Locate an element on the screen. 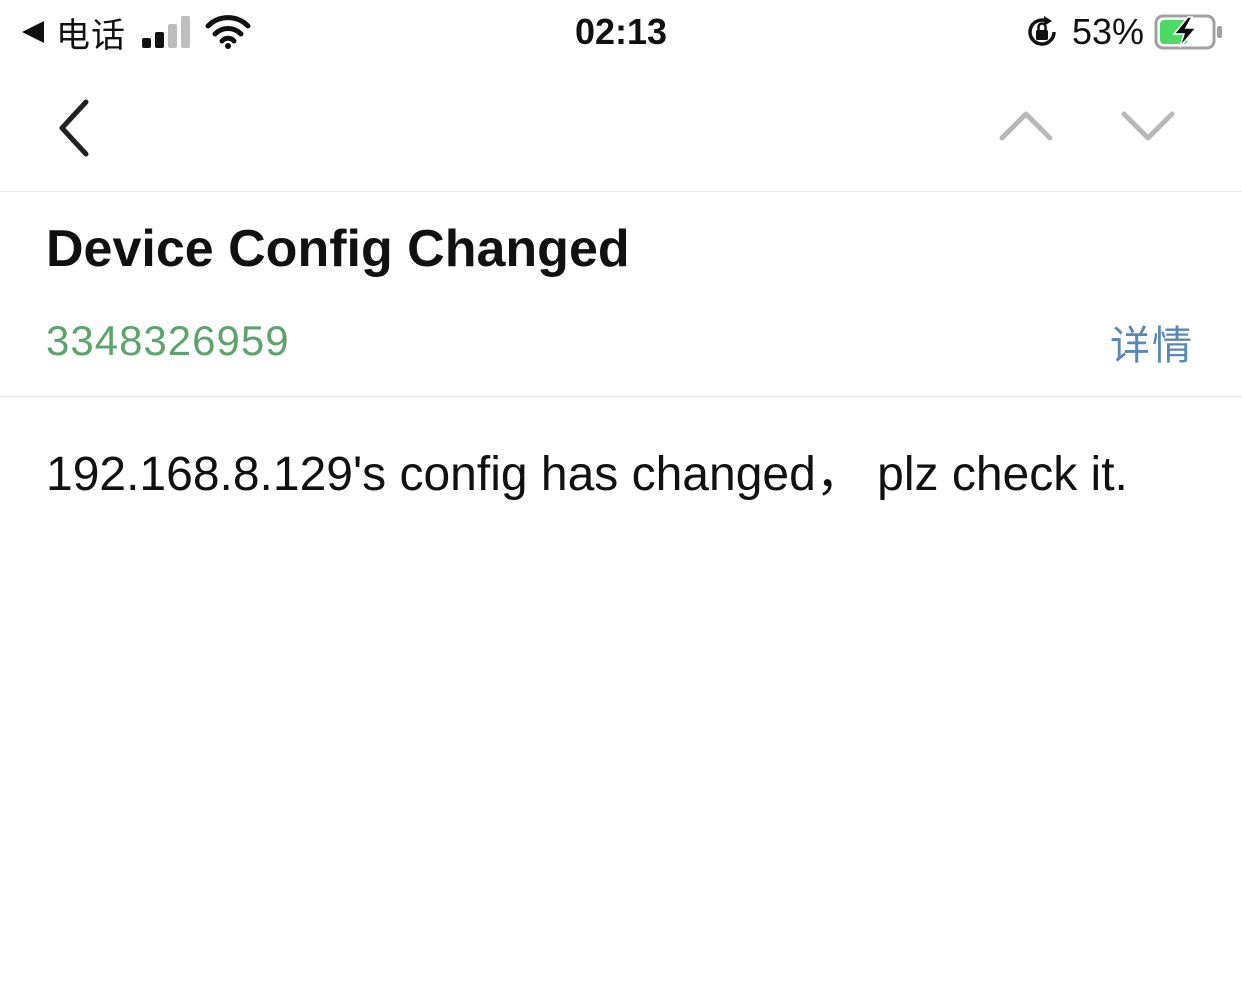  message-title: Device Config Changed is located at coordinates (338, 249).